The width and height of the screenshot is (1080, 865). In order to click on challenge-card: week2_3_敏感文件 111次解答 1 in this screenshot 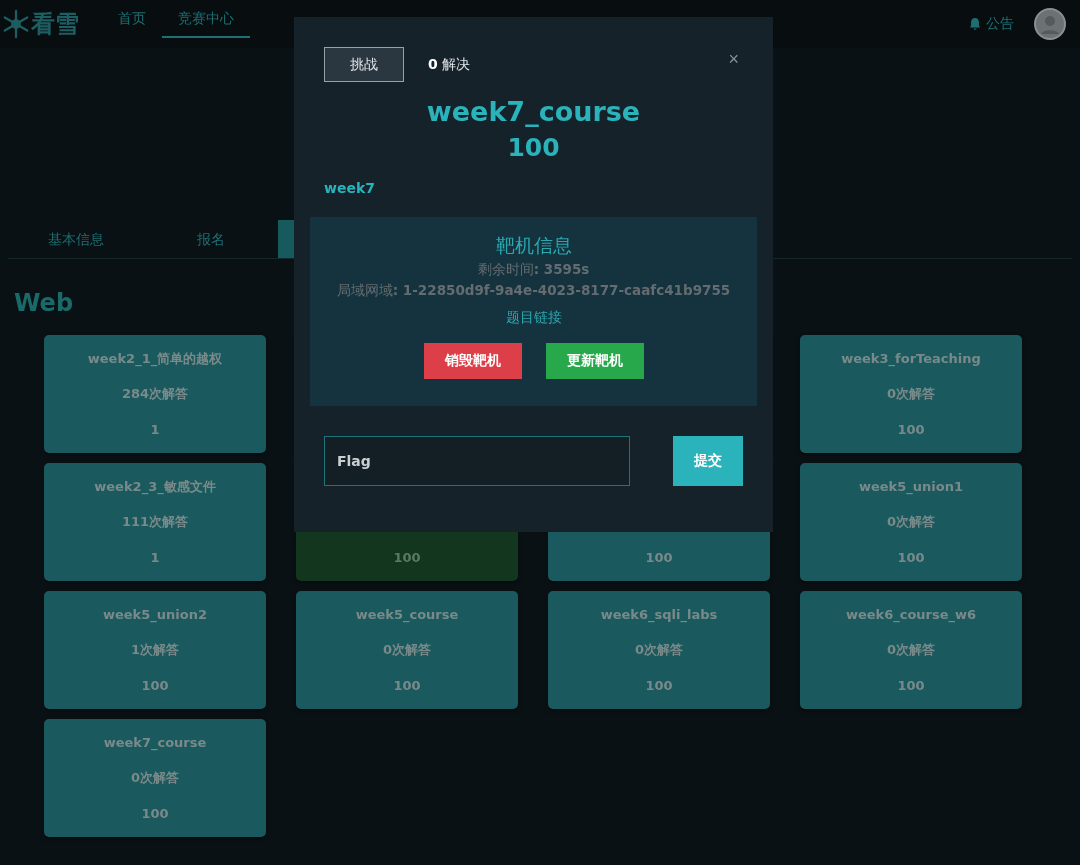, I will do `click(155, 522)`.